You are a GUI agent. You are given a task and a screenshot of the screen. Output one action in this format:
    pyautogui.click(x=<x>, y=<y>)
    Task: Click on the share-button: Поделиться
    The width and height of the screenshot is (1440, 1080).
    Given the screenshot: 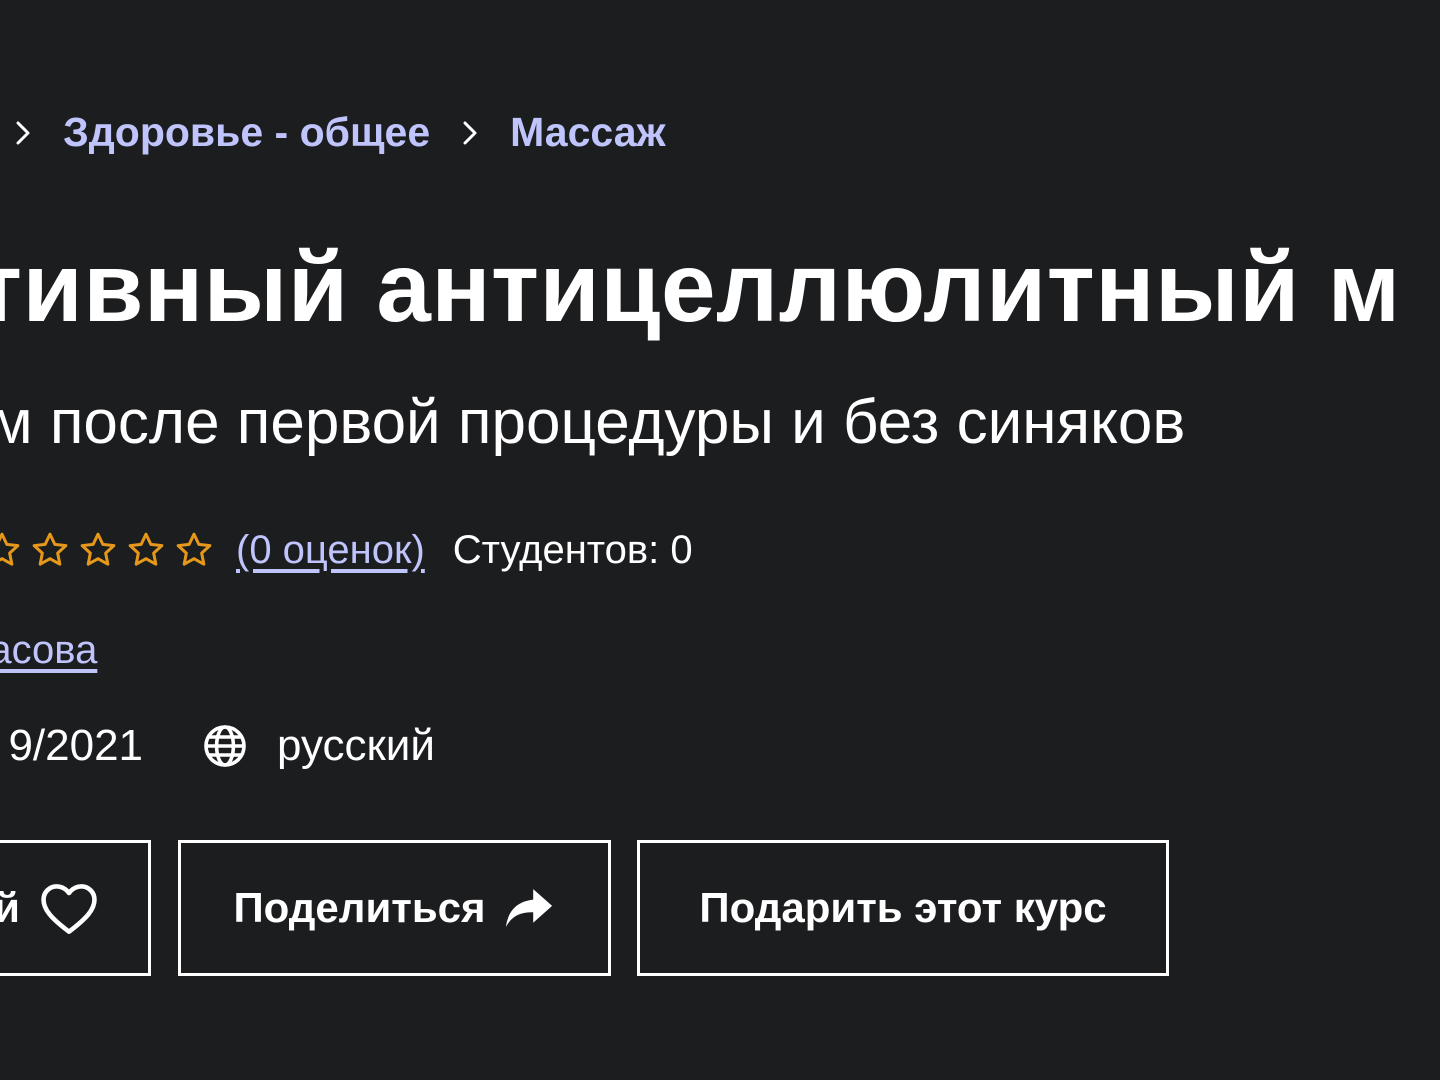 What is the action you would take?
    pyautogui.click(x=394, y=908)
    